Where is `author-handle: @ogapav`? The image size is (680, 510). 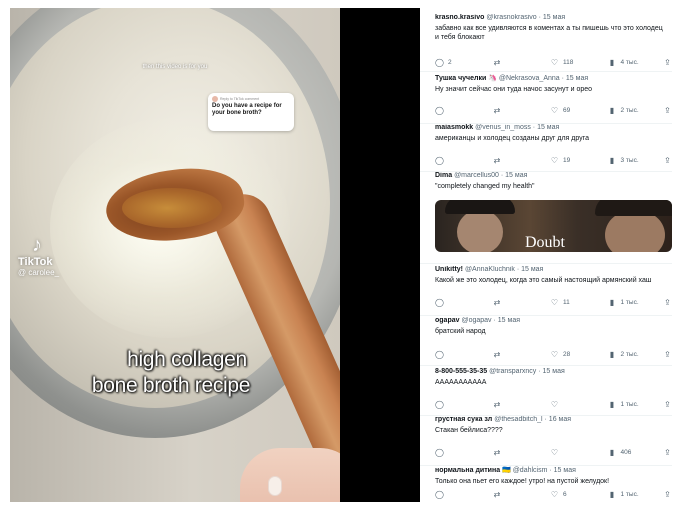 author-handle: @ogapav is located at coordinates (476, 320).